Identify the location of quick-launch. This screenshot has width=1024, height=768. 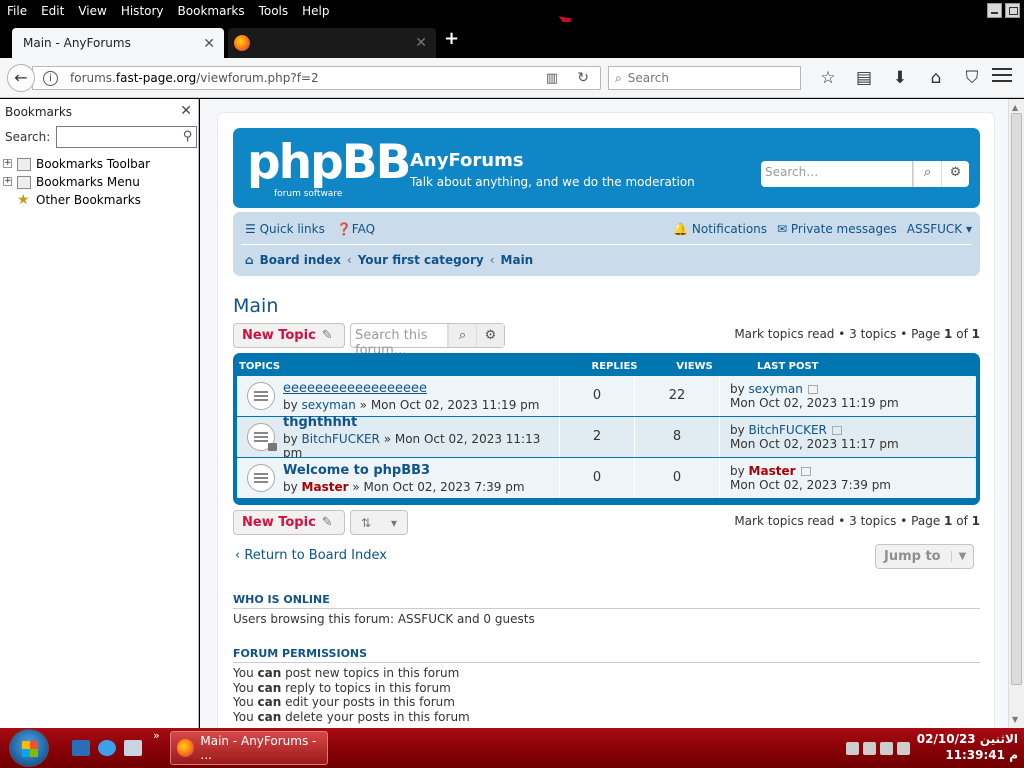
(107, 748).